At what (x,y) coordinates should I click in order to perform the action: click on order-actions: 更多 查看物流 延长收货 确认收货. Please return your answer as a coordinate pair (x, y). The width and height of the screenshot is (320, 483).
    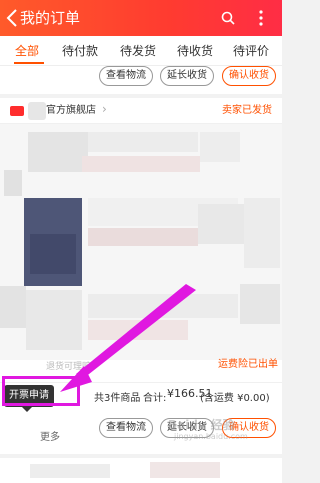
    Looking at the image, I should click on (141, 435).